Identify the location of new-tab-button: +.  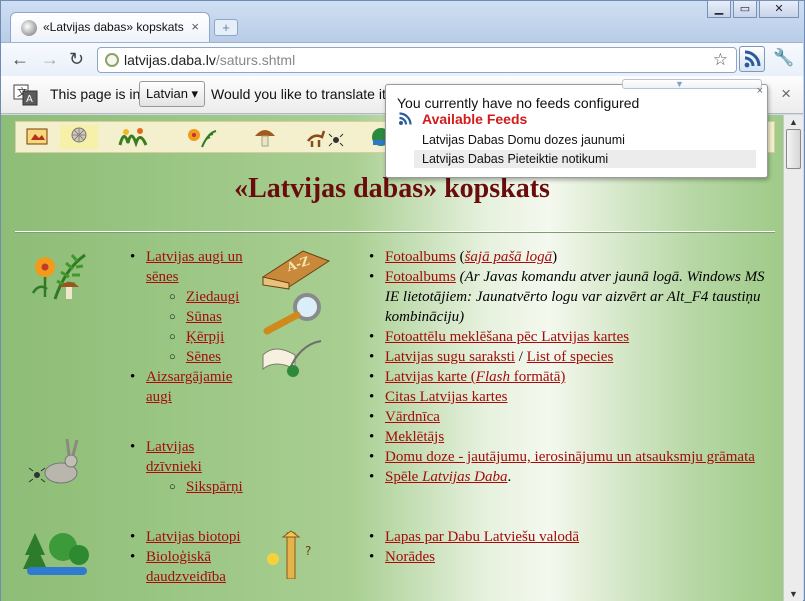
(226, 27).